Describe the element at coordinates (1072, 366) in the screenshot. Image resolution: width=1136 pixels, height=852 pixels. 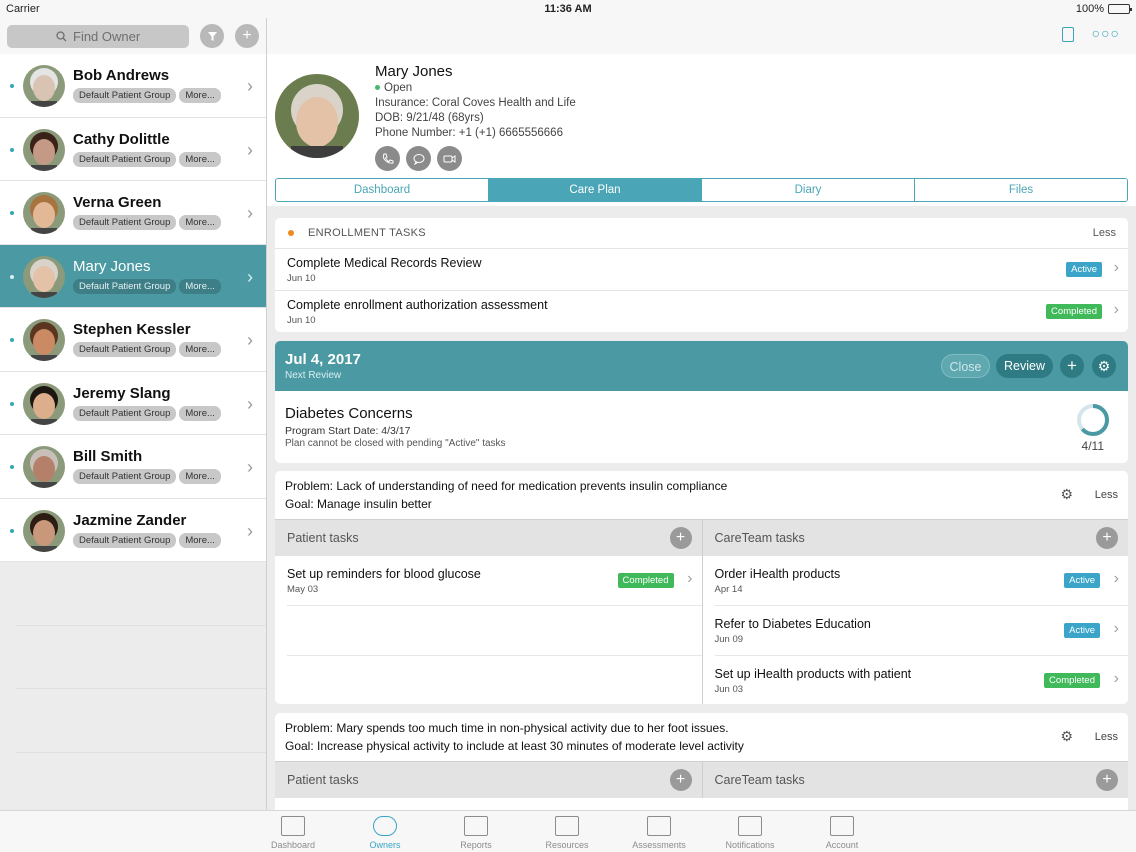
I see `add-button: +` at that location.